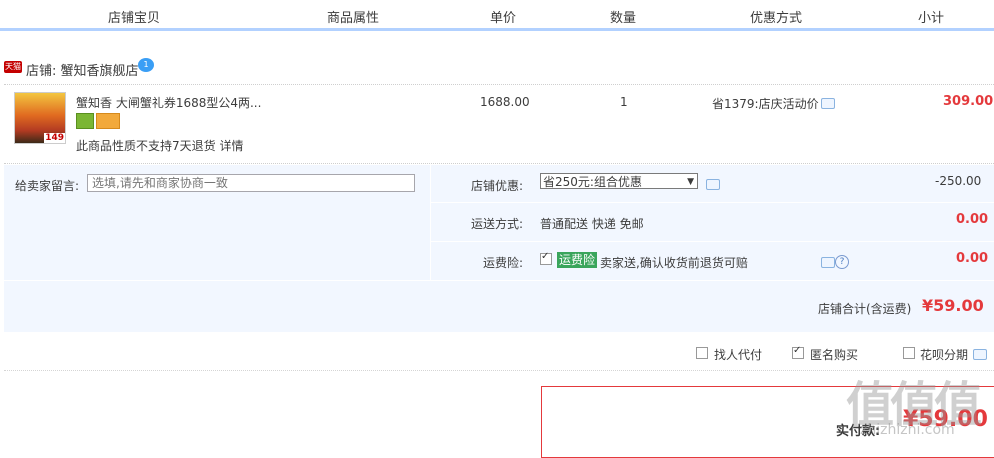 The height and width of the screenshot is (458, 994). Describe the element at coordinates (968, 101) in the screenshot. I see `item-subtotal: 309.00` at that location.